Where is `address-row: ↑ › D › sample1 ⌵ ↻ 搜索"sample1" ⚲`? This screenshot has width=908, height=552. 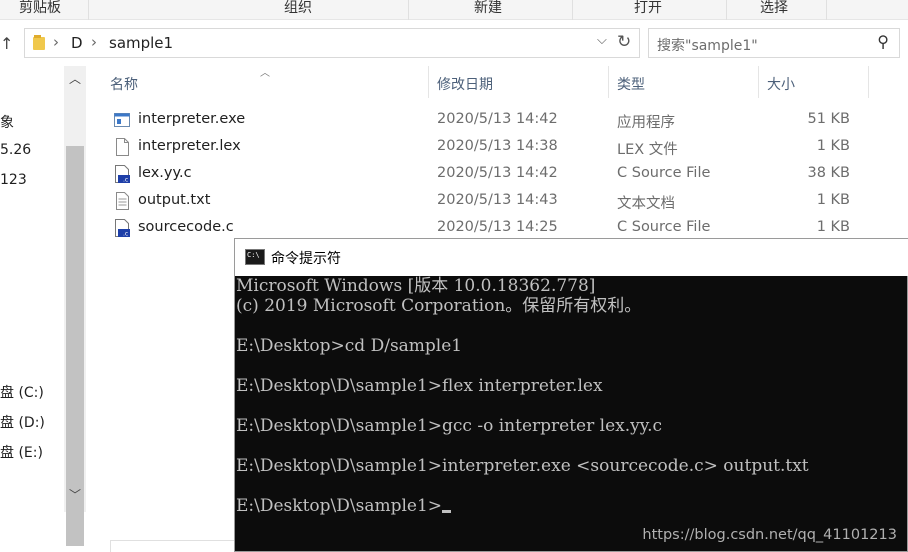
address-row: ↑ › D › sample1 ⌵ ↻ 搜索"sample1" ⚲ is located at coordinates (454, 44).